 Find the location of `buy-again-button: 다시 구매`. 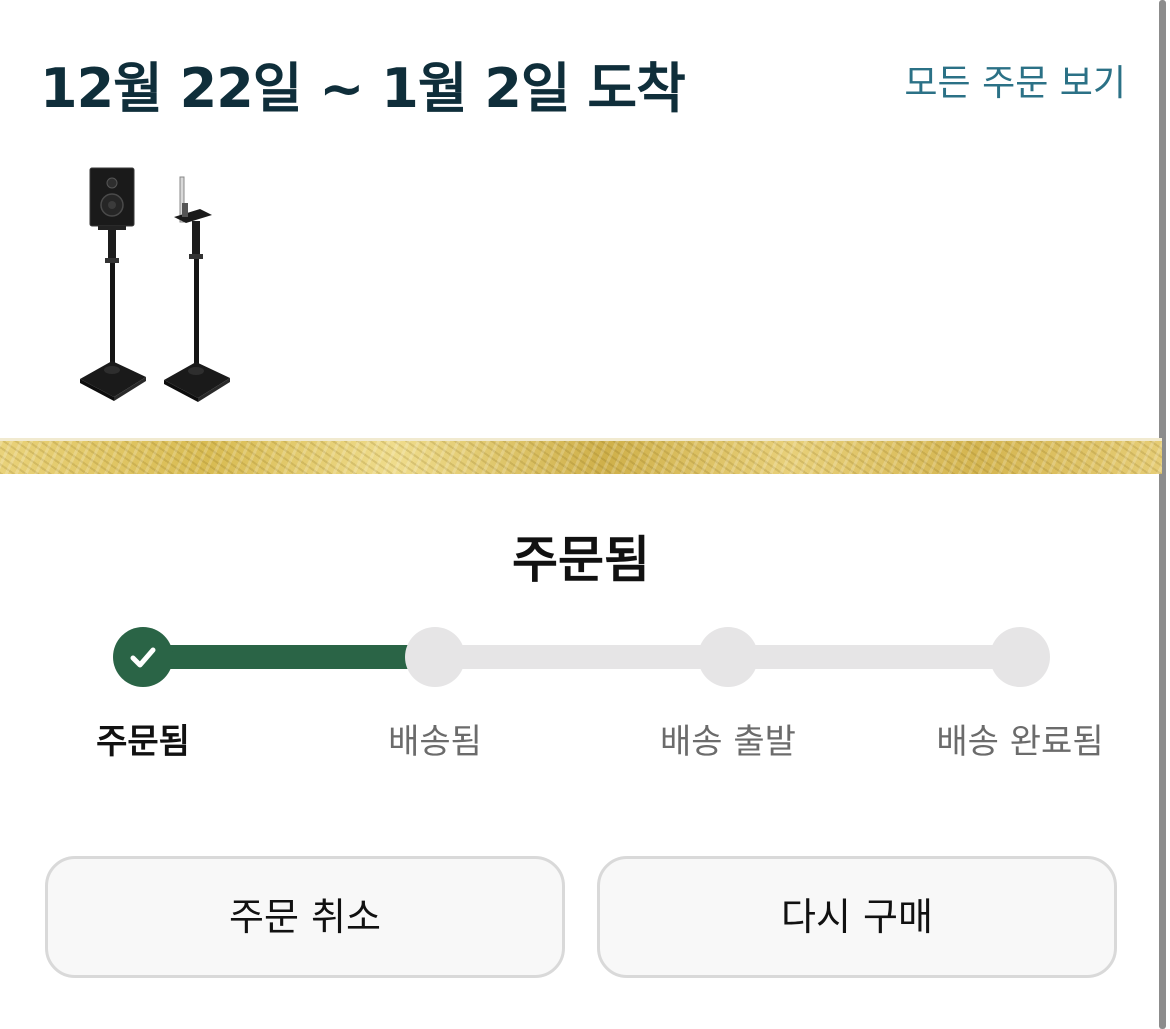

buy-again-button: 다시 구매 is located at coordinates (857, 917).